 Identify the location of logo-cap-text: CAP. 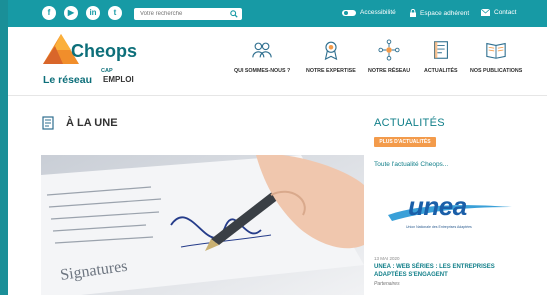
(107, 71).